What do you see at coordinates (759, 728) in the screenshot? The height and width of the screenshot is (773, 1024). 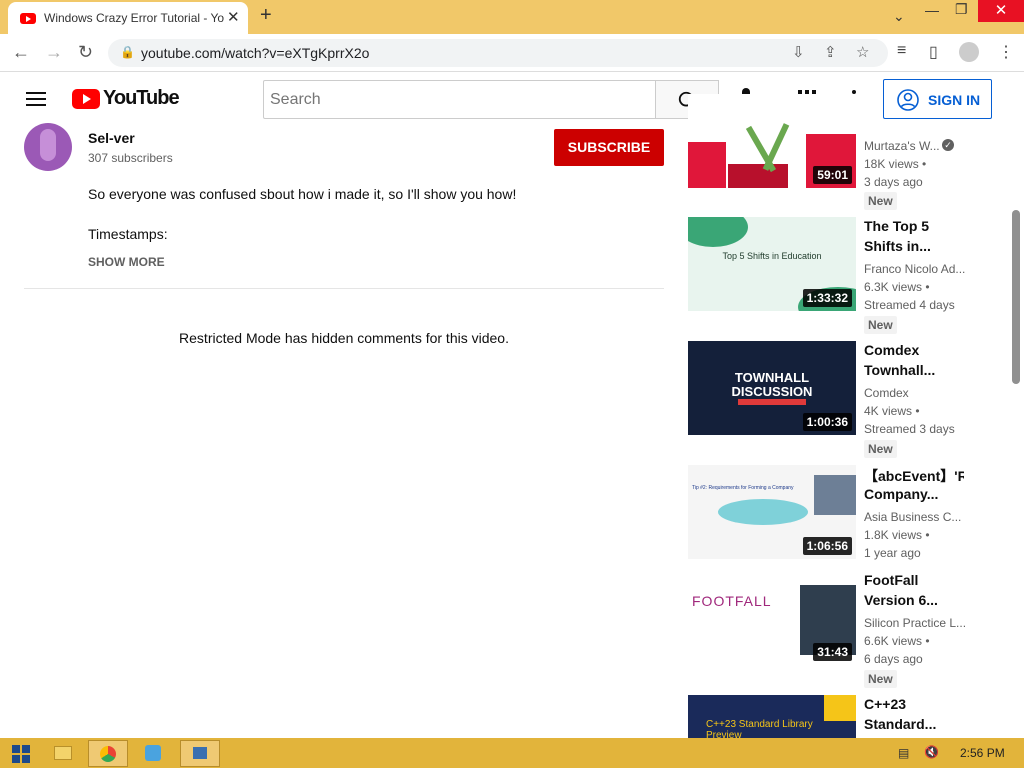 I see `thumbnail-text: C++23 Standard Library Preview` at bounding box center [759, 728].